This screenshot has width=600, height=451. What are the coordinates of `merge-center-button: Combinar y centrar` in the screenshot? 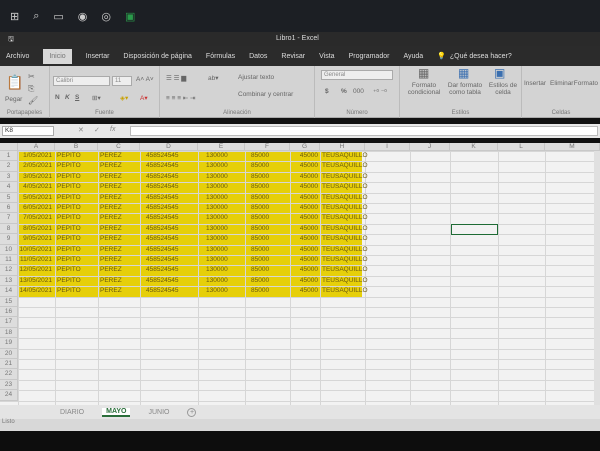 It's located at (265, 94).